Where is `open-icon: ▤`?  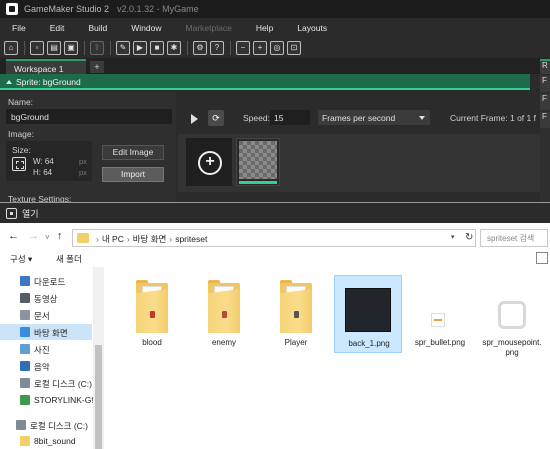 open-icon: ▤ is located at coordinates (54, 48).